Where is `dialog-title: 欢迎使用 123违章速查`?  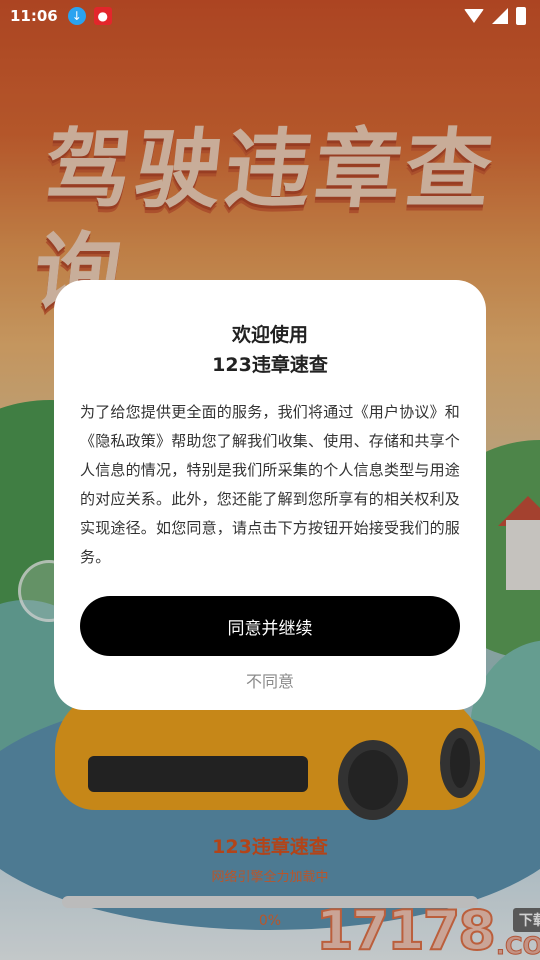 dialog-title: 欢迎使用 123违章速查 is located at coordinates (270, 350).